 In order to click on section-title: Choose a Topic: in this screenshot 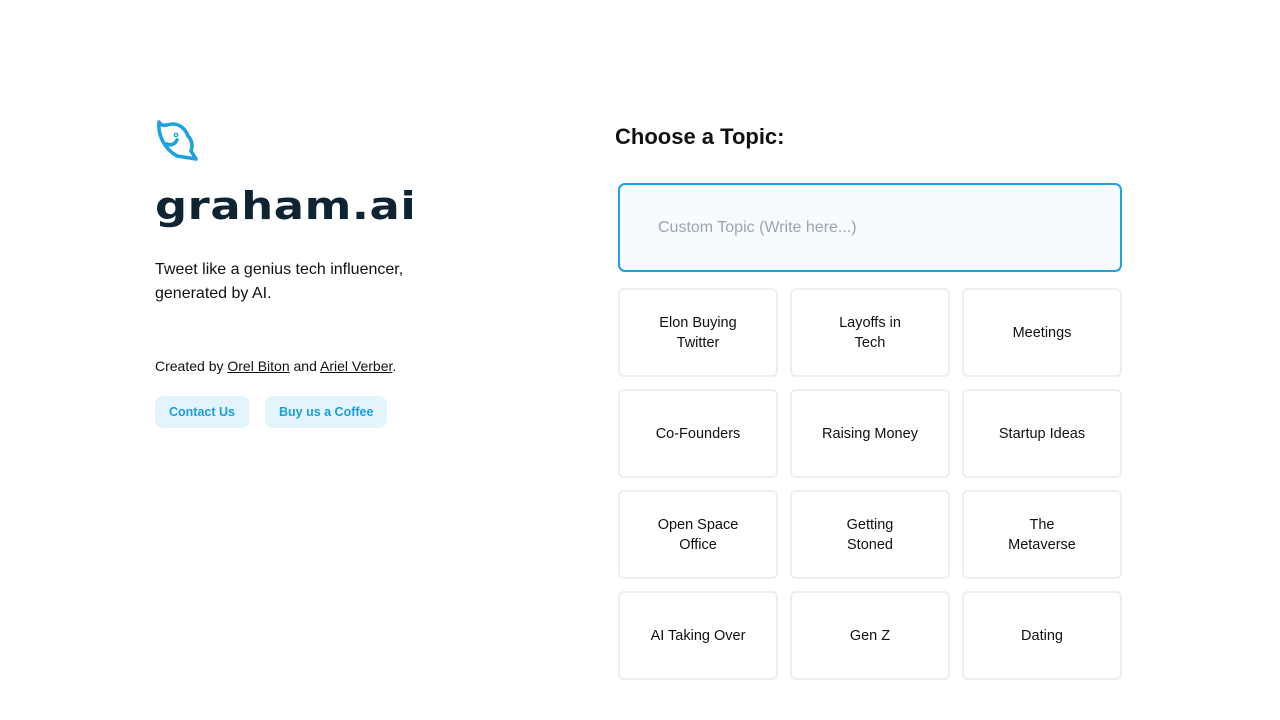, I will do `click(700, 136)`.